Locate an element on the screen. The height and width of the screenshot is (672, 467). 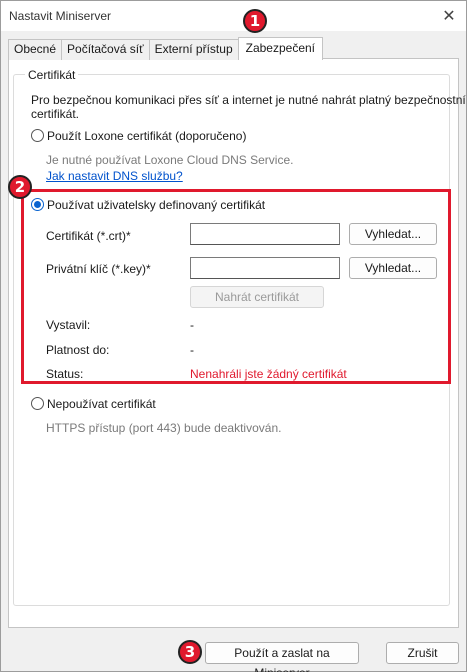
certificate-file-label: Certifikát (*.crt)* is located at coordinates (88, 236).